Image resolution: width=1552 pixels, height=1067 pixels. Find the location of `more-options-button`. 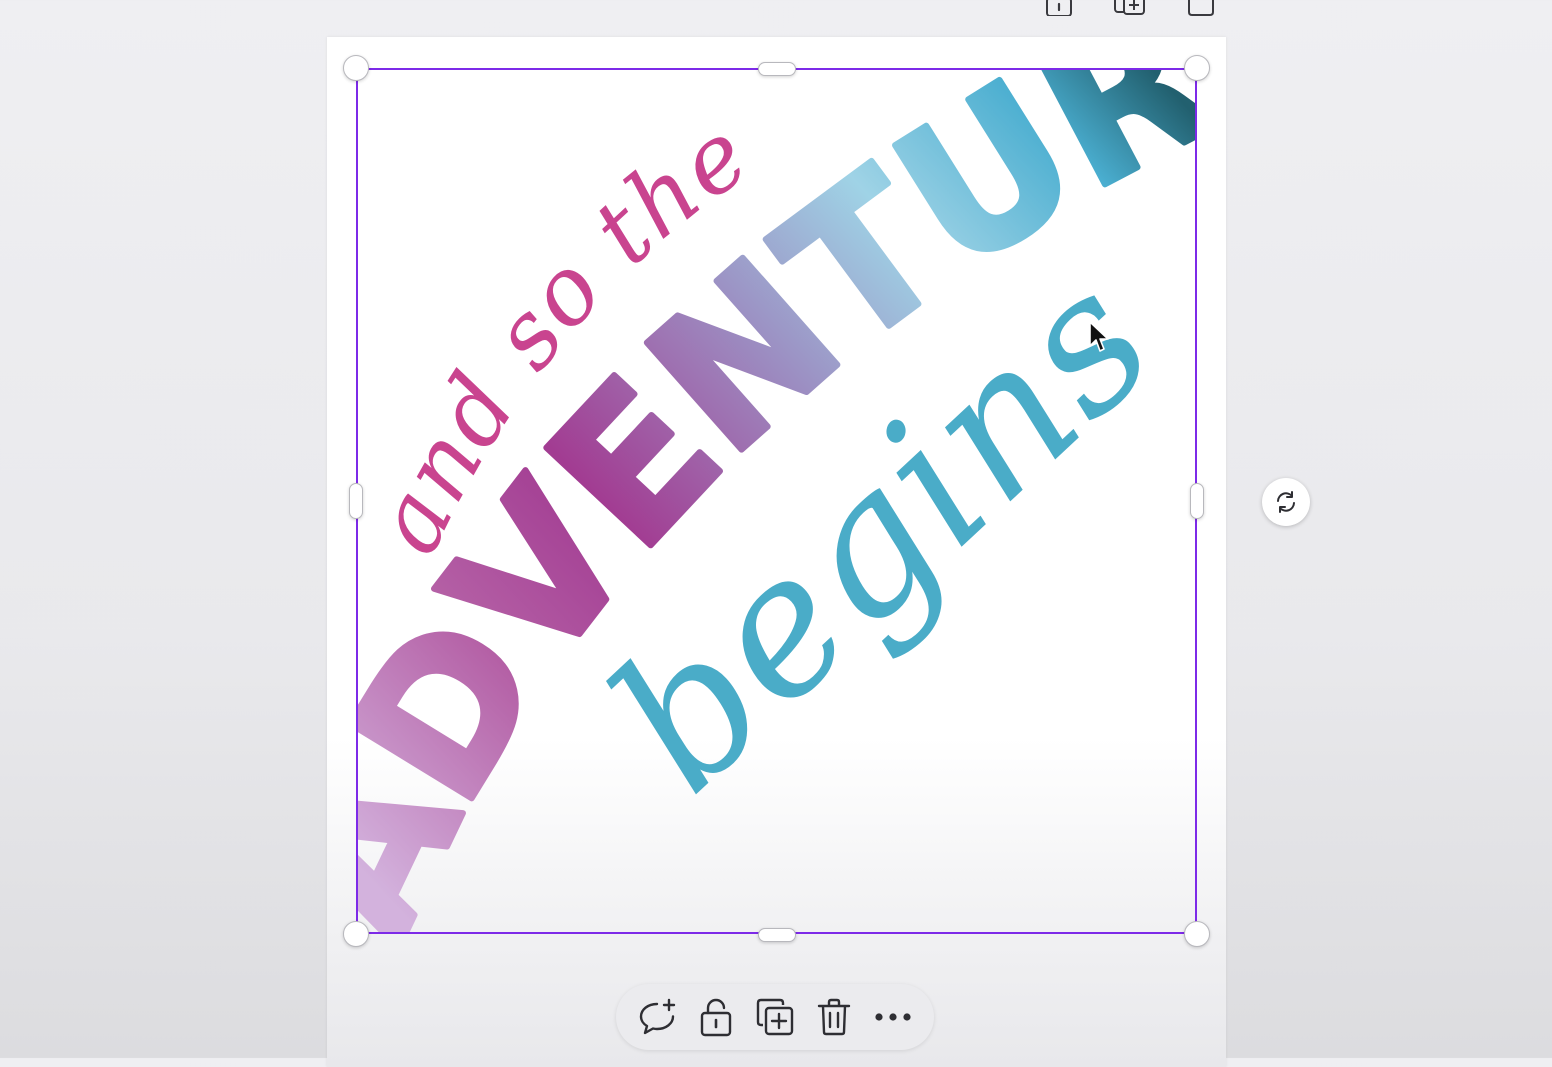

more-options-button is located at coordinates (893, 1017).